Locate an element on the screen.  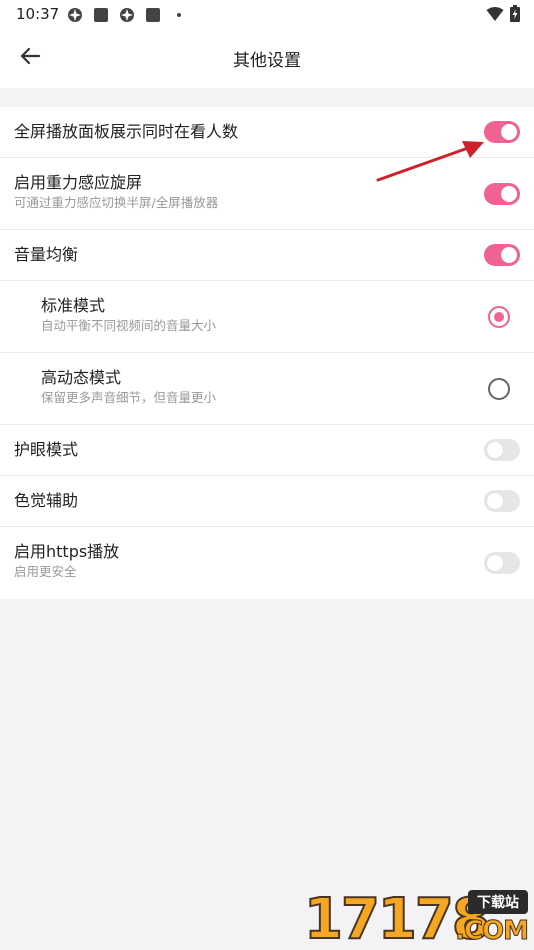
setting-title: 音量均衡 is located at coordinates (46, 254).